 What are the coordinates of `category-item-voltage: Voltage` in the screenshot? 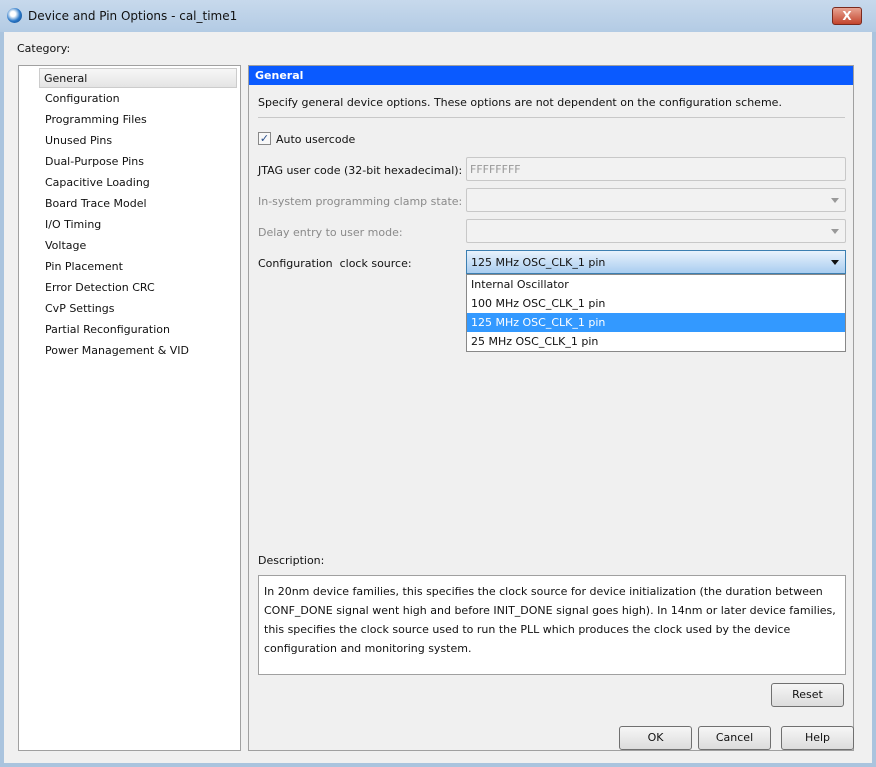 It's located at (65, 246).